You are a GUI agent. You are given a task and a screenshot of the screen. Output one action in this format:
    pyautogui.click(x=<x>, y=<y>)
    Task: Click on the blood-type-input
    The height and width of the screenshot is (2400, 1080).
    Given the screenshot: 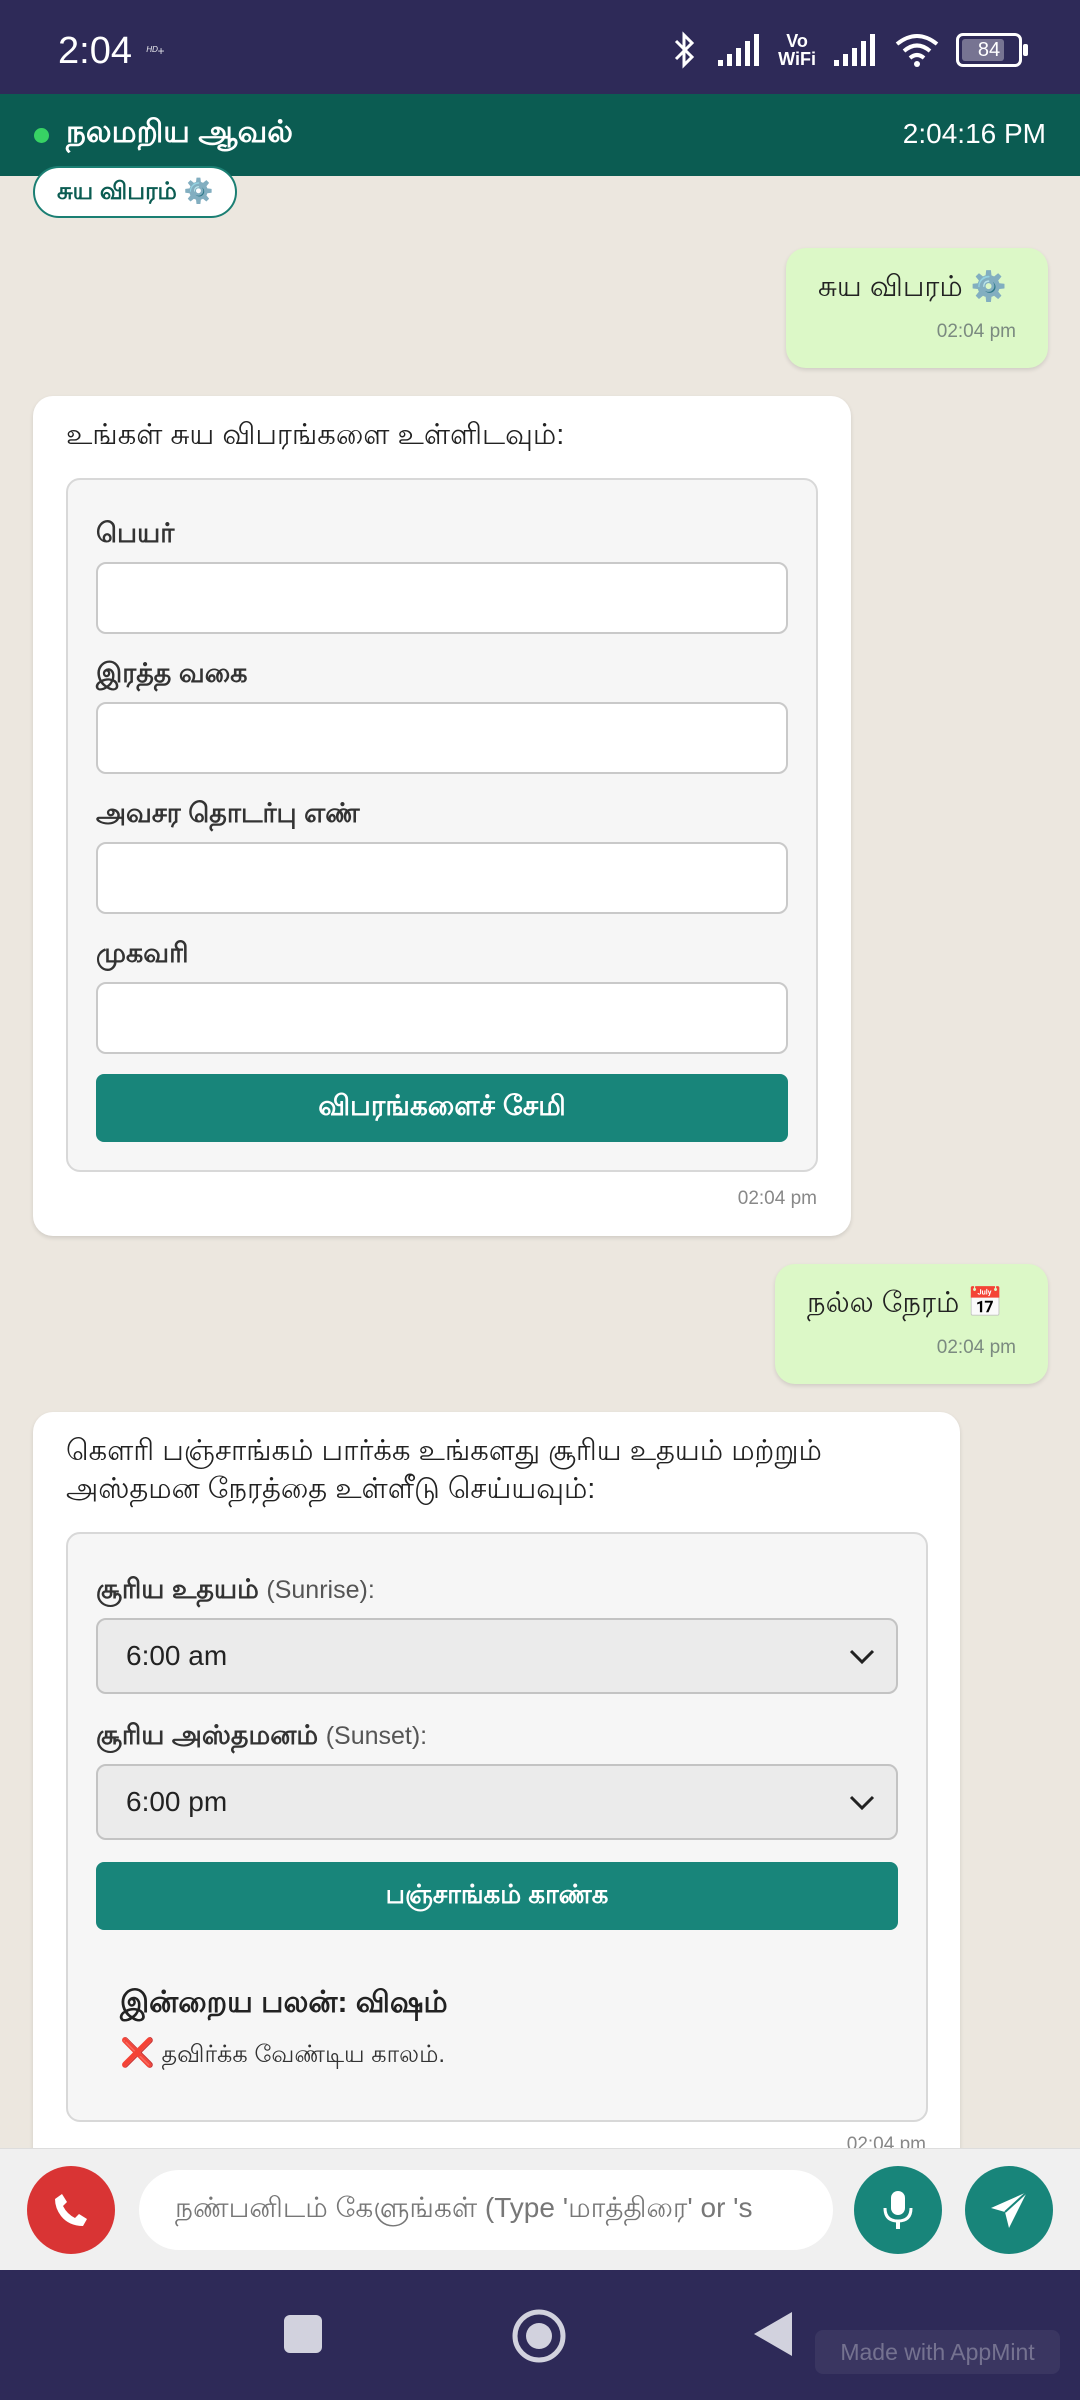 What is the action you would take?
    pyautogui.click(x=442, y=738)
    